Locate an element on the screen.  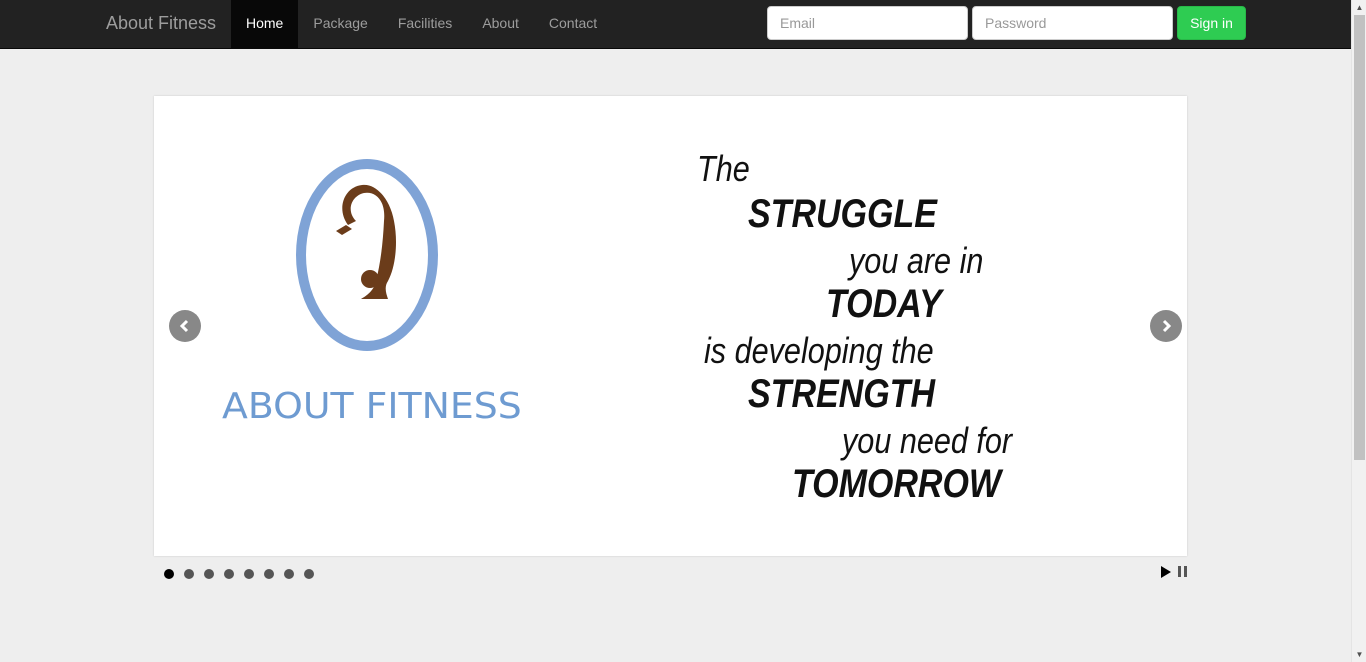
nav-contact: Contact is located at coordinates (573, 24).